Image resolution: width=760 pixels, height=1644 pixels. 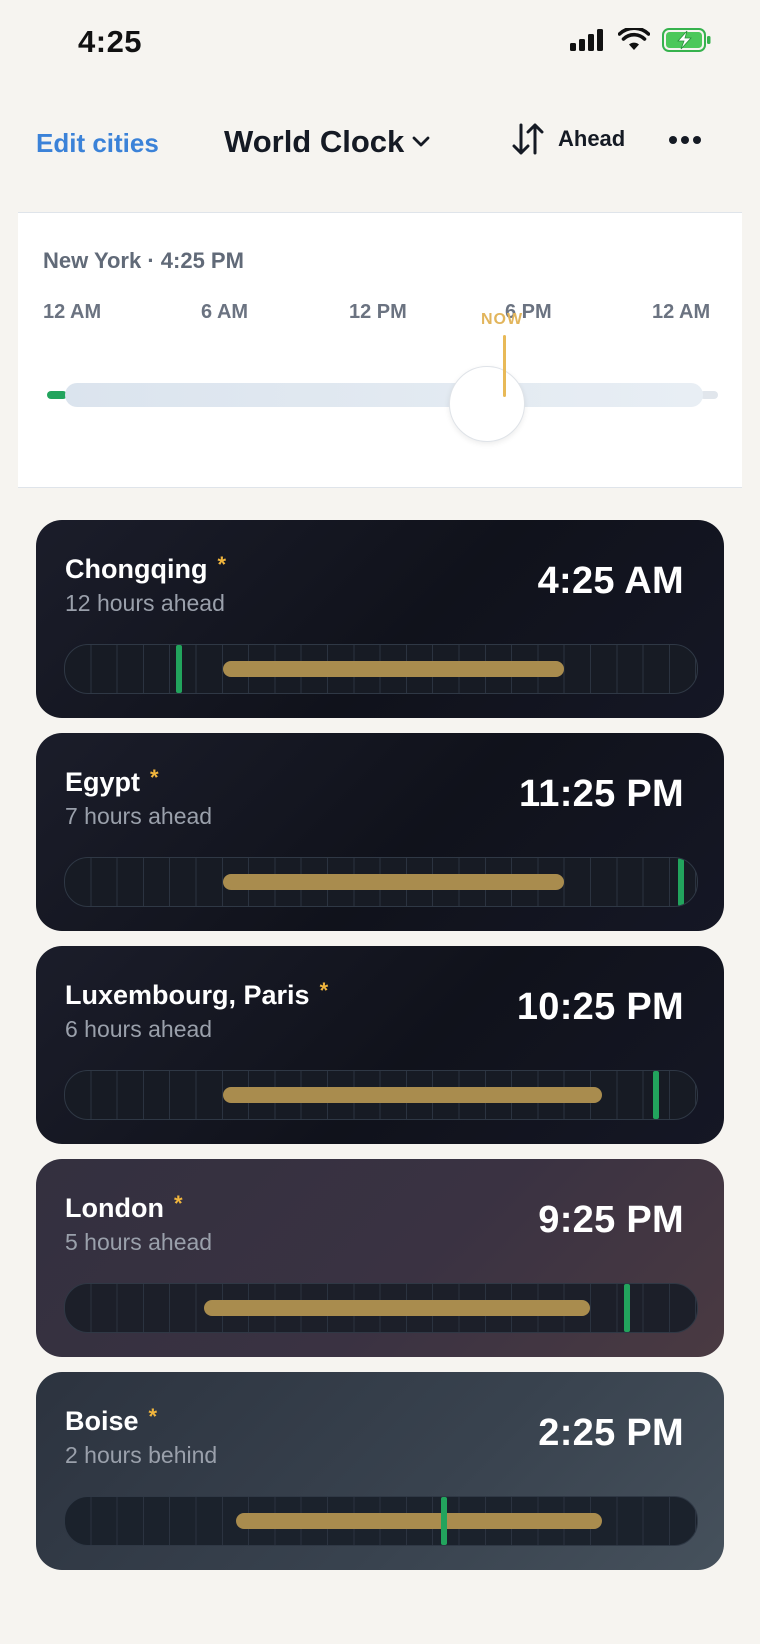 What do you see at coordinates (601, 794) in the screenshot?
I see `city-time: 11:25 PM` at bounding box center [601, 794].